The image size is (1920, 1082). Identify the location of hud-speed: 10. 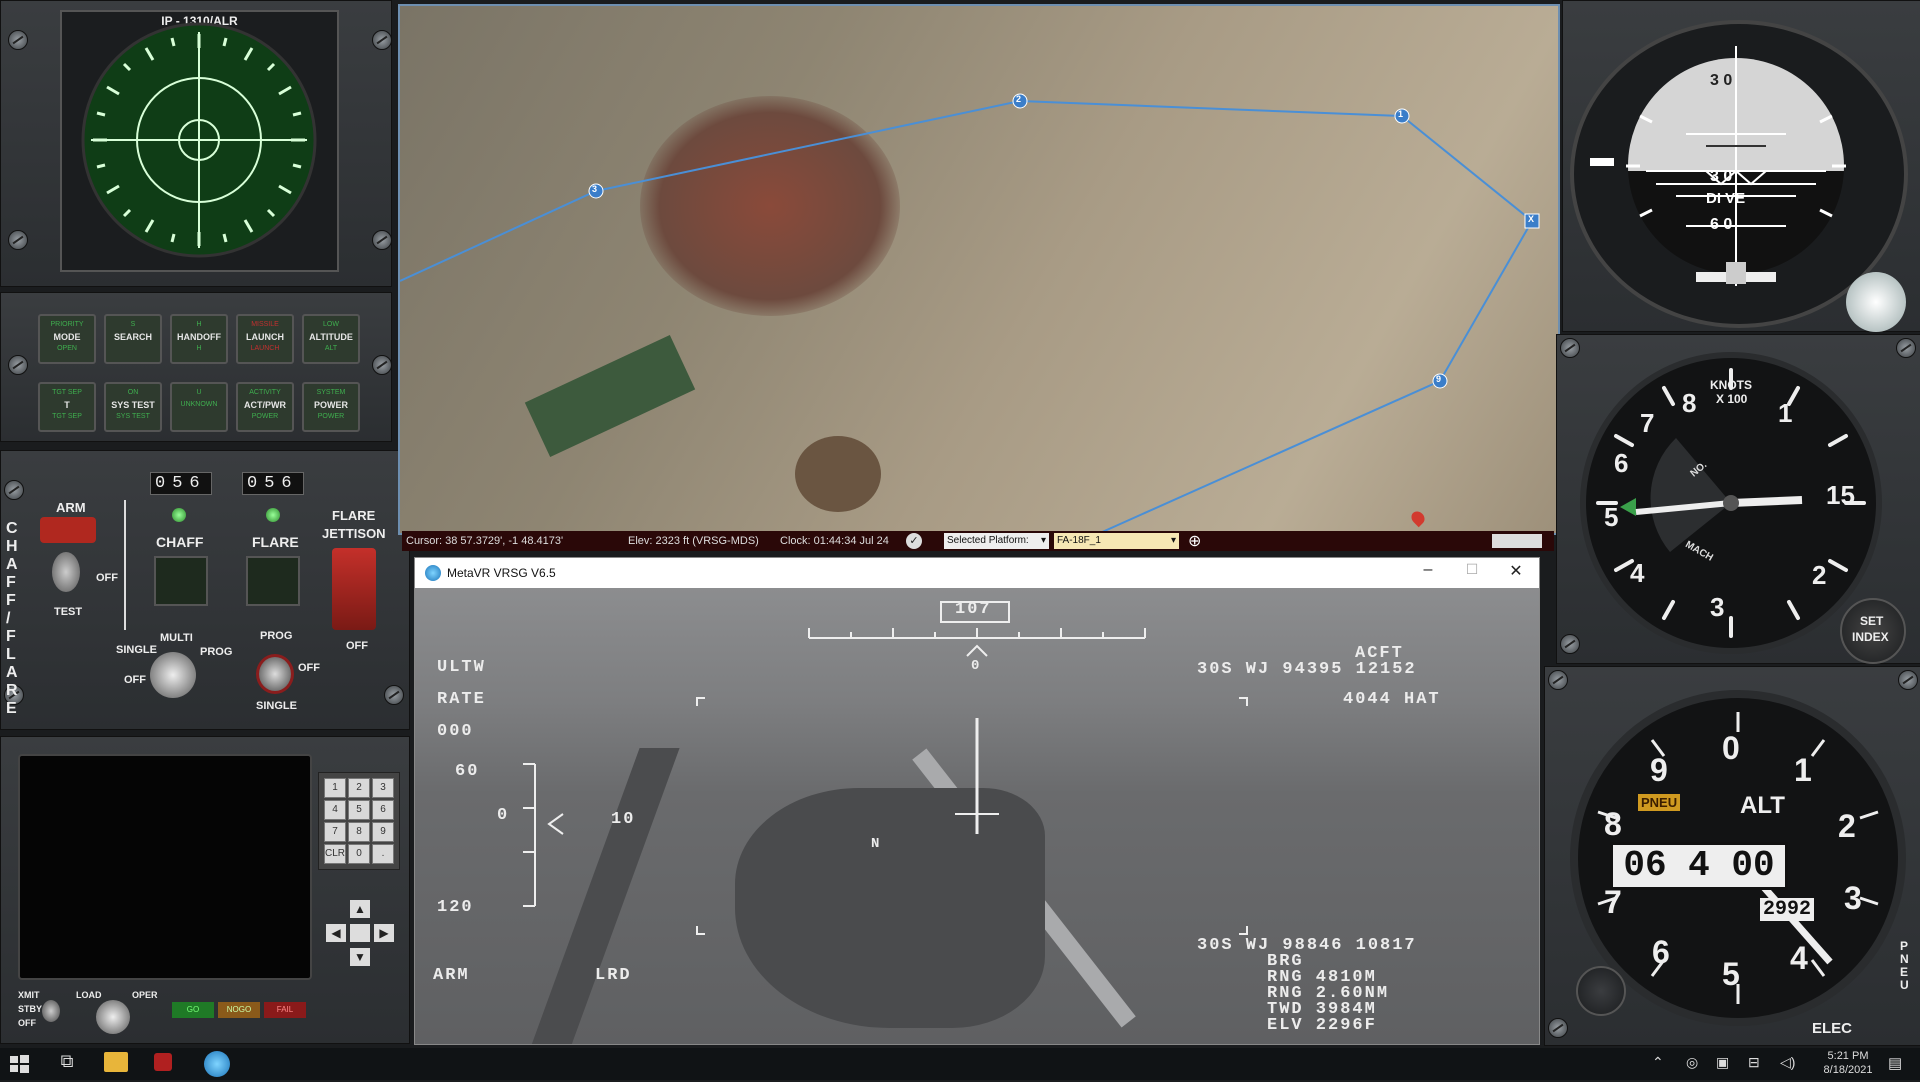
(623, 819).